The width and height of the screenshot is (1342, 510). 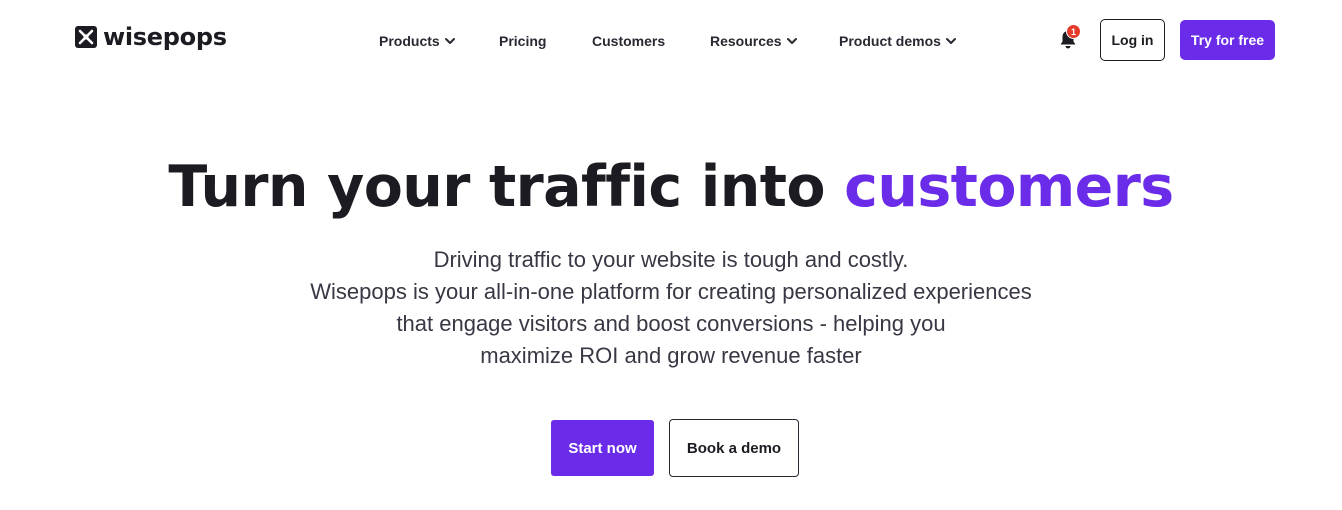 I want to click on notification-badge: 1, so click(x=1073, y=31).